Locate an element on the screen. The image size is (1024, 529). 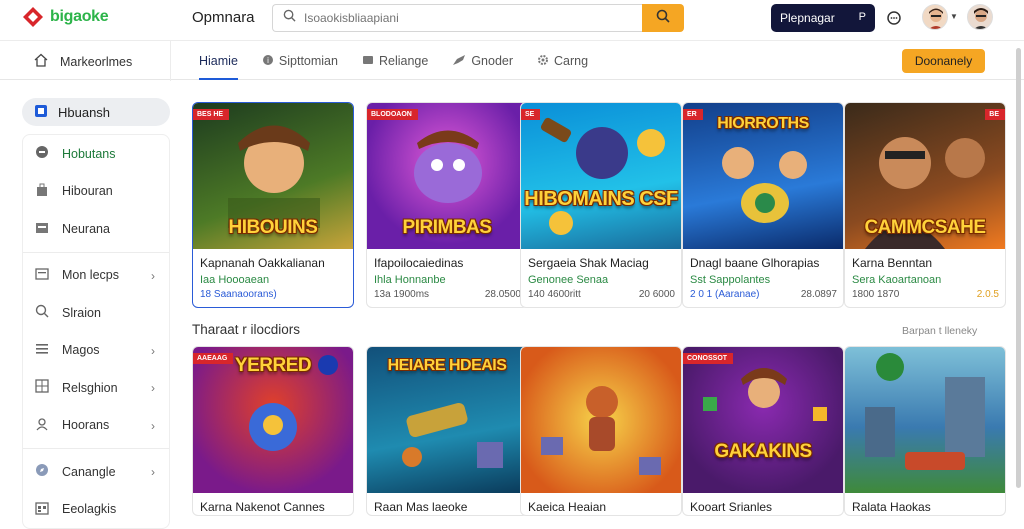
chevron-down-icon: ▼ is located at coordinates (954, 16).